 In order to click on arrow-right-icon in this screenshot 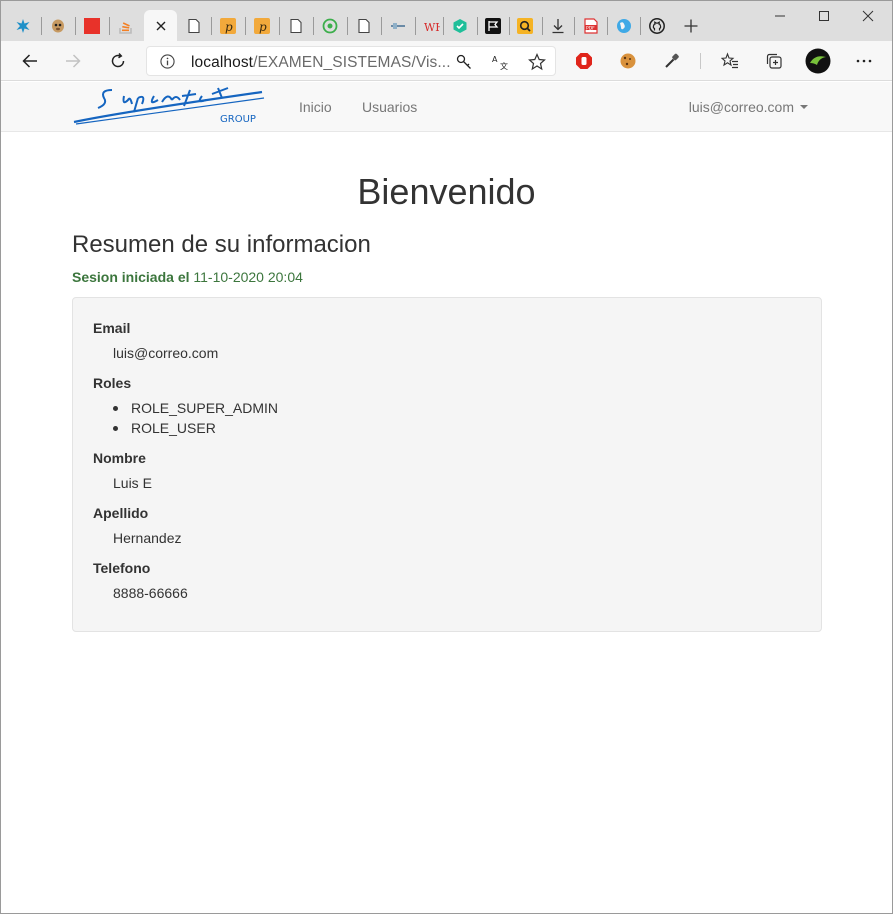, I will do `click(73, 61)`.